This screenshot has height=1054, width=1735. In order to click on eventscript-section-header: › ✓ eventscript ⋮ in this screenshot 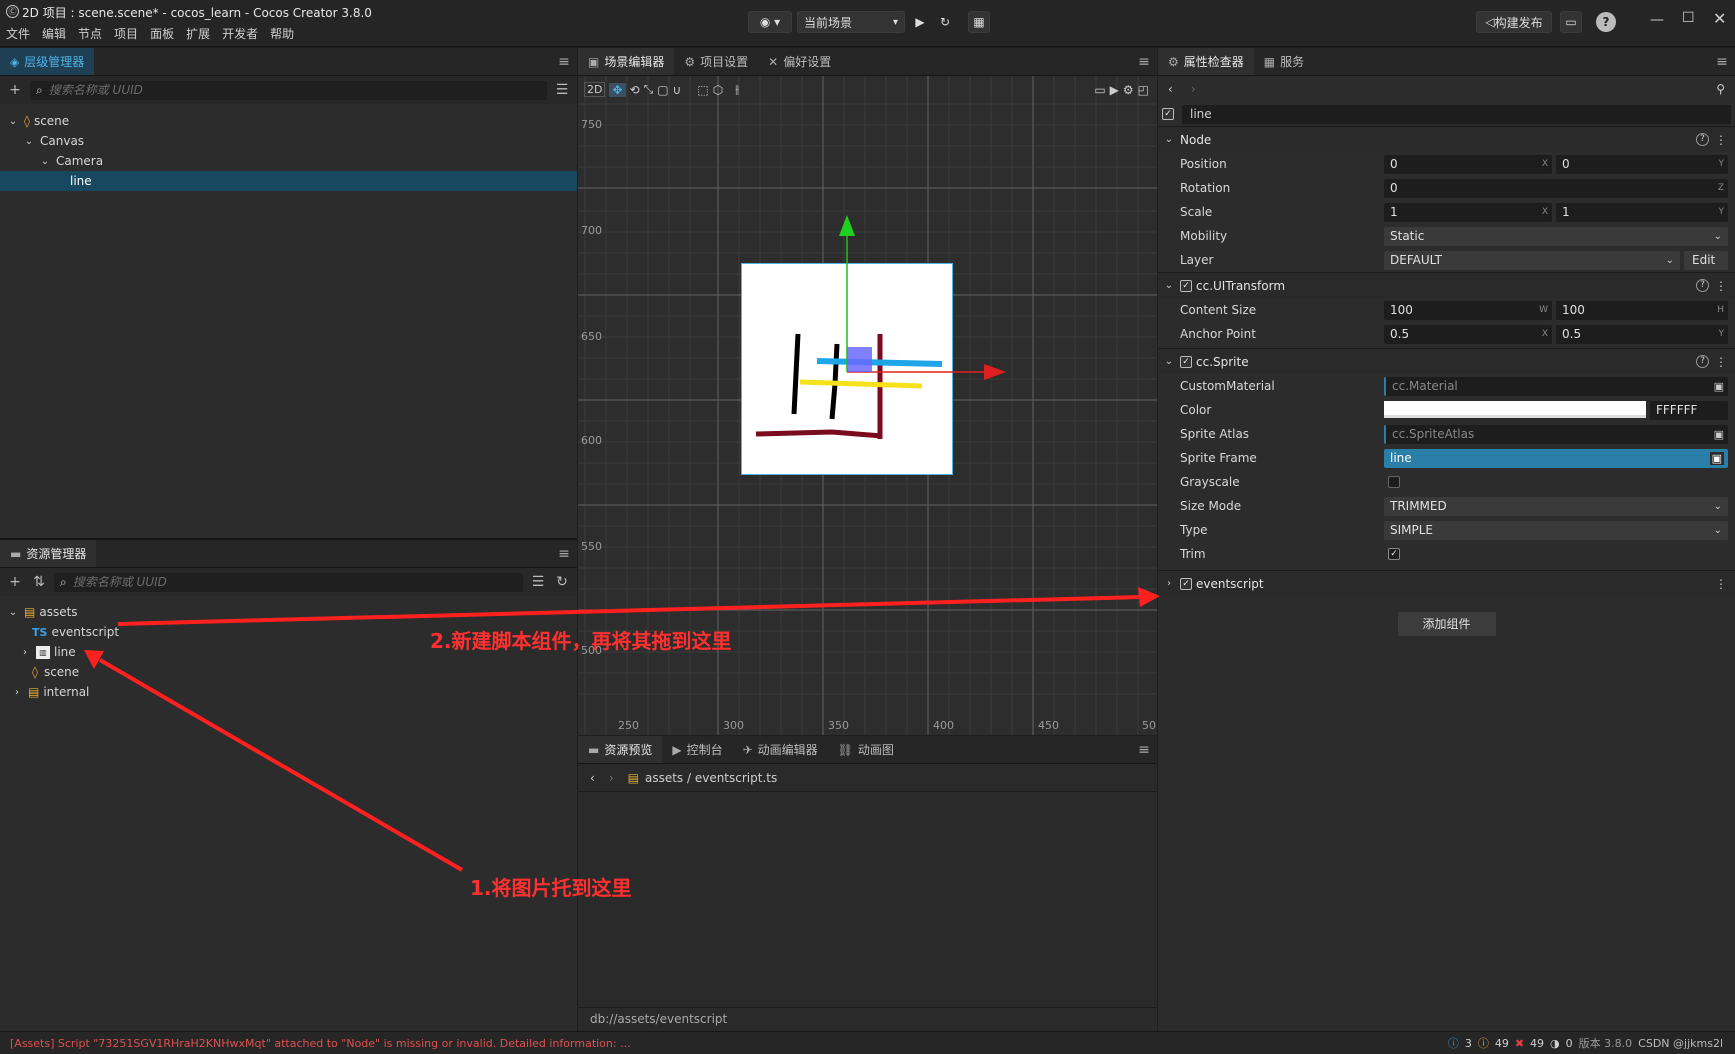, I will do `click(1446, 583)`.